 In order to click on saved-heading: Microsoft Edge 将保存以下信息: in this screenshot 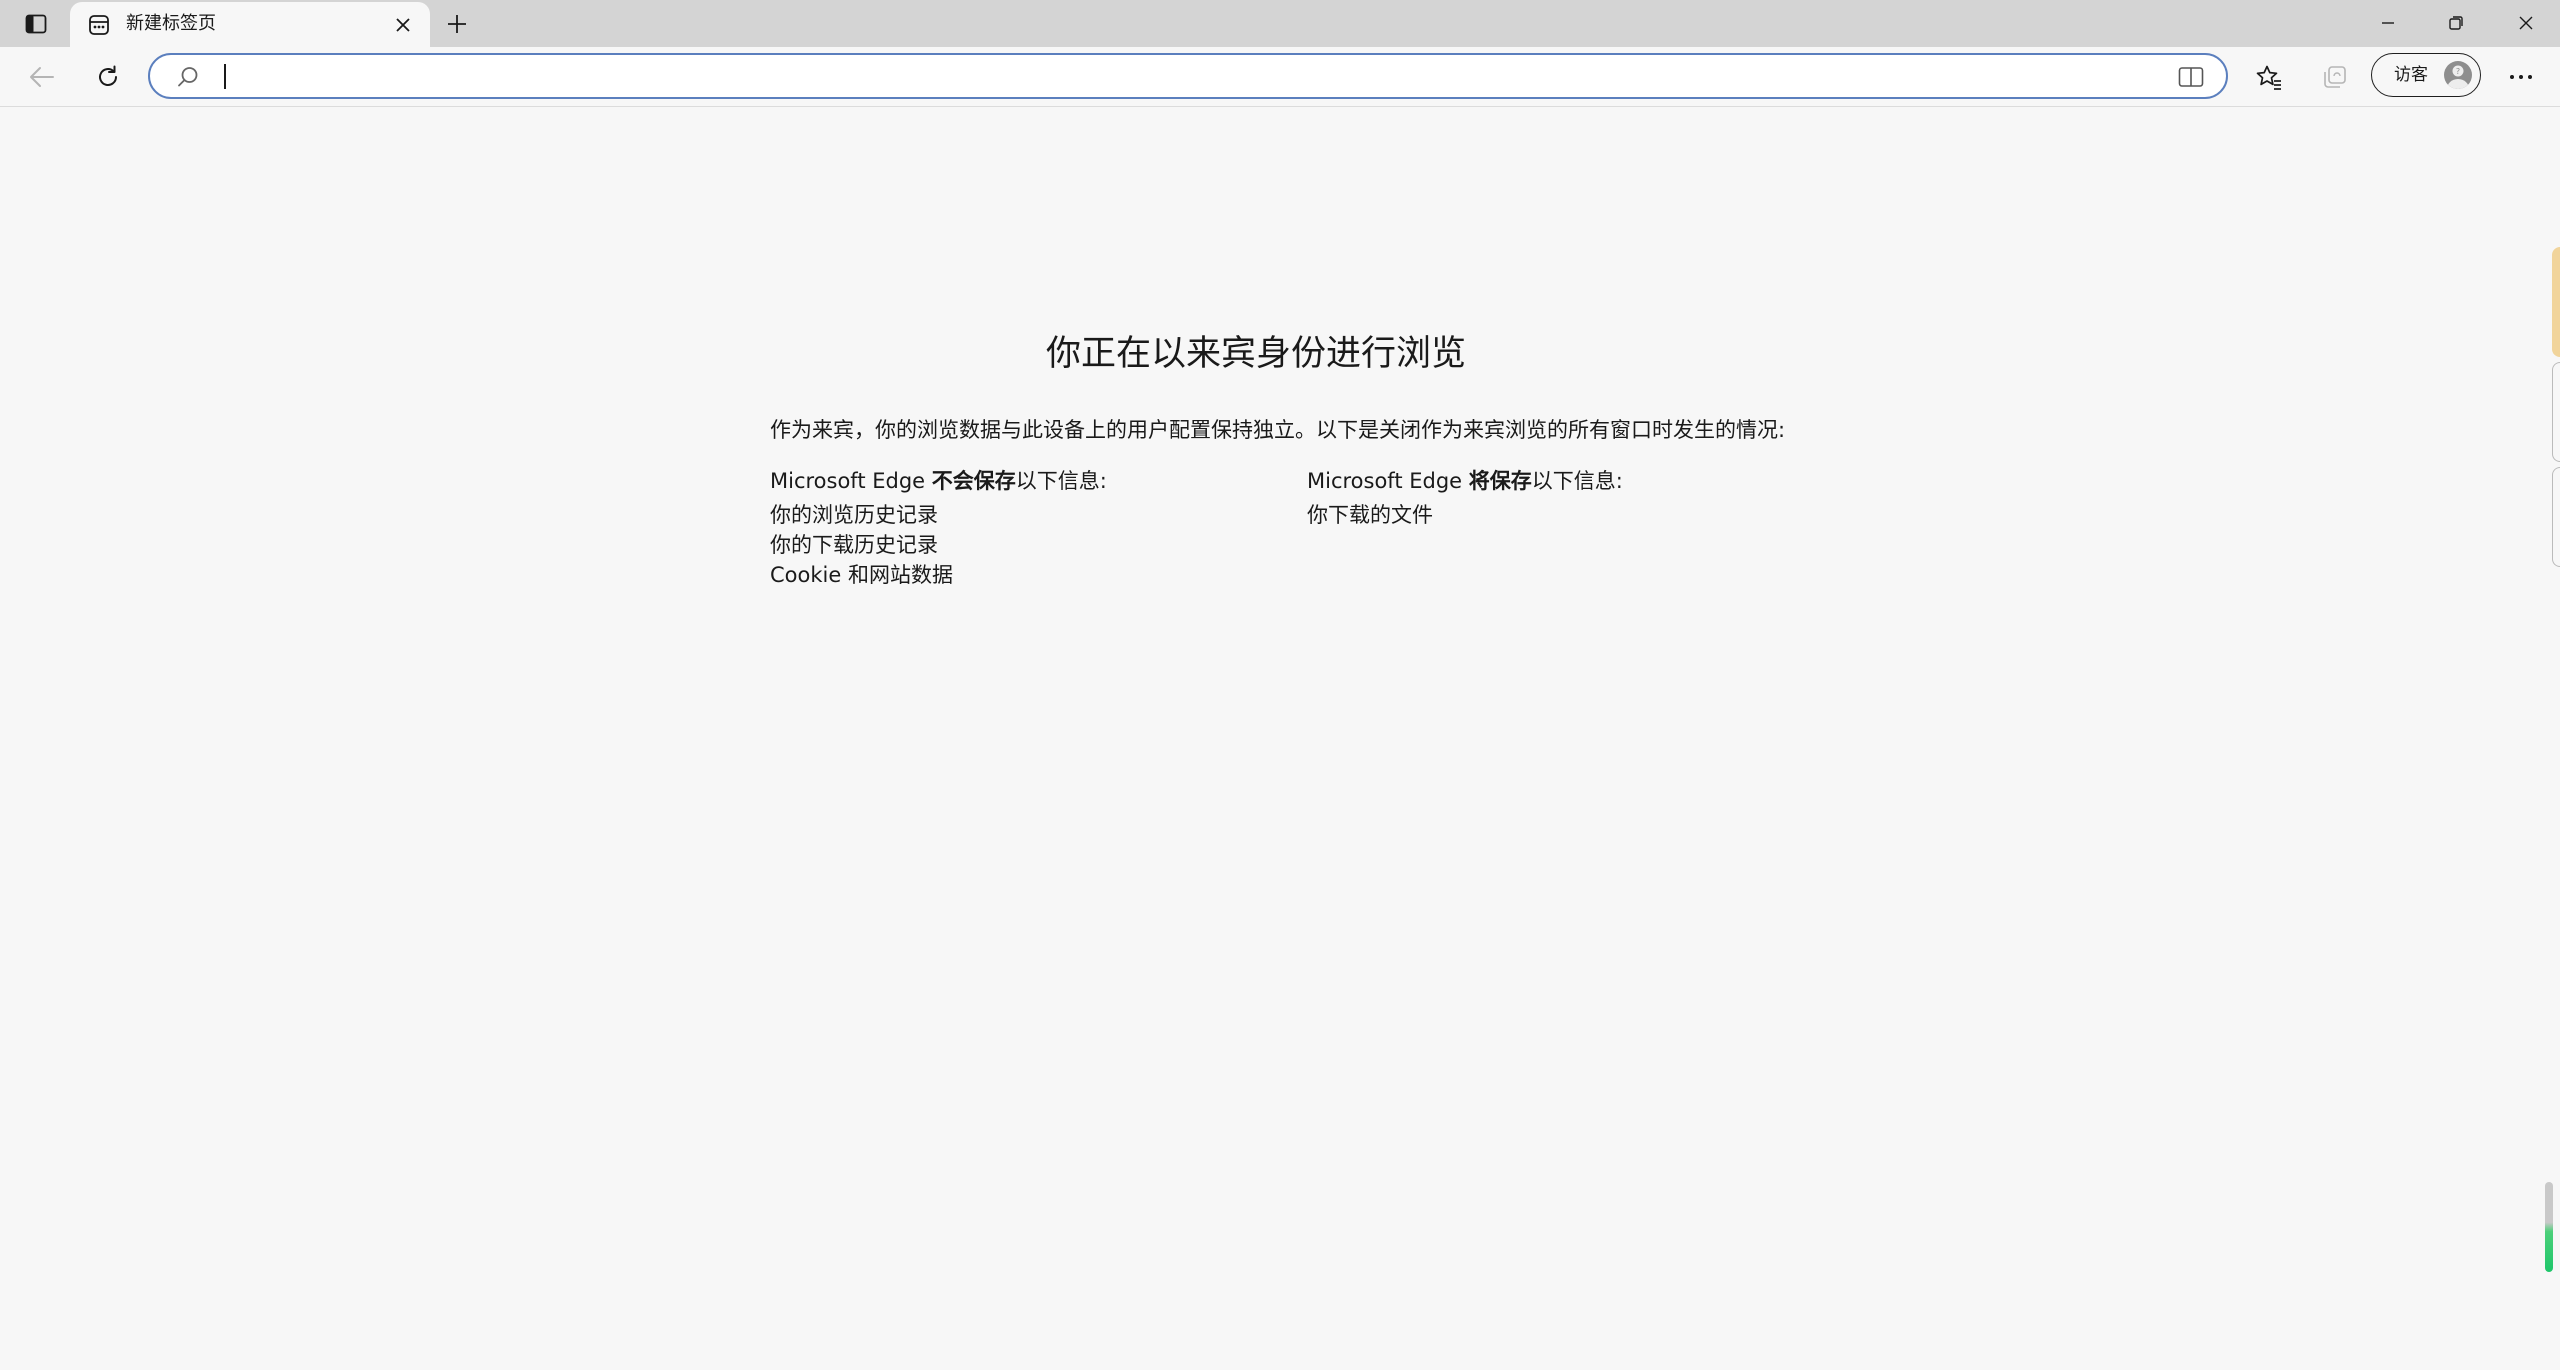, I will do `click(1465, 483)`.